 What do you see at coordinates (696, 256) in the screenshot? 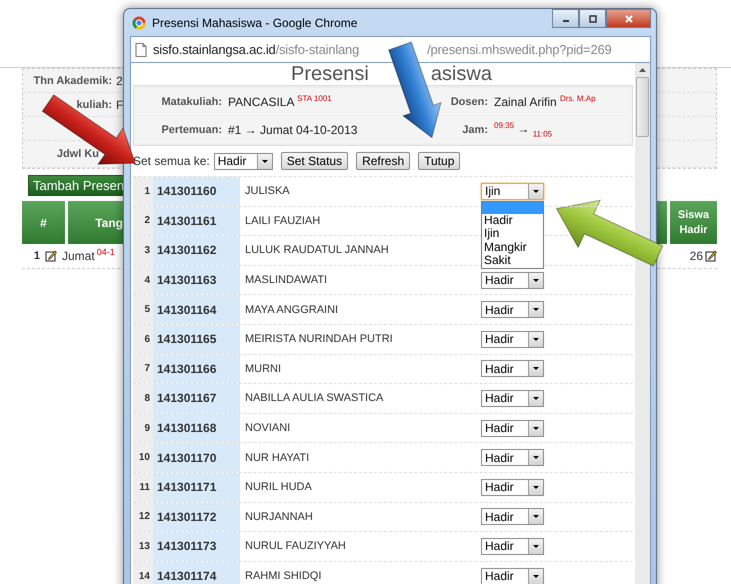
I see `table-cell: 26` at bounding box center [696, 256].